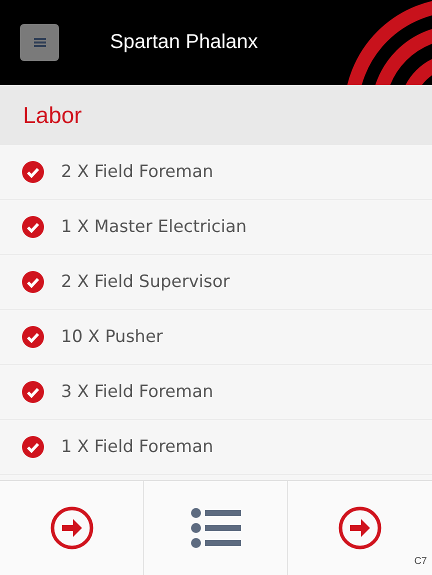 The height and width of the screenshot is (575, 432). I want to click on menu-button, so click(39, 42).